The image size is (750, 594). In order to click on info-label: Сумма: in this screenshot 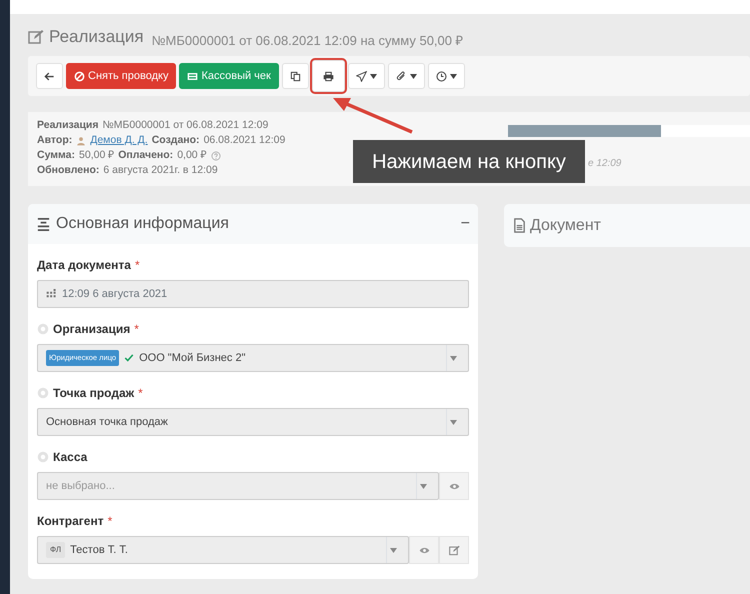, I will do `click(56, 155)`.